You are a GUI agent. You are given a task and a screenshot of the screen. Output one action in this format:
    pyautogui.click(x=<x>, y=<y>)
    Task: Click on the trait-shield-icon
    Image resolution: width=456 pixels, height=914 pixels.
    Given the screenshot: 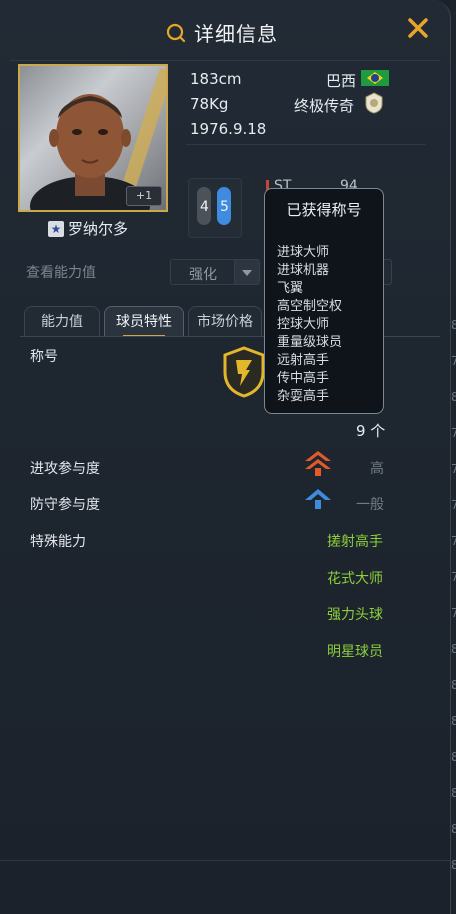 What is the action you would take?
    pyautogui.click(x=244, y=372)
    